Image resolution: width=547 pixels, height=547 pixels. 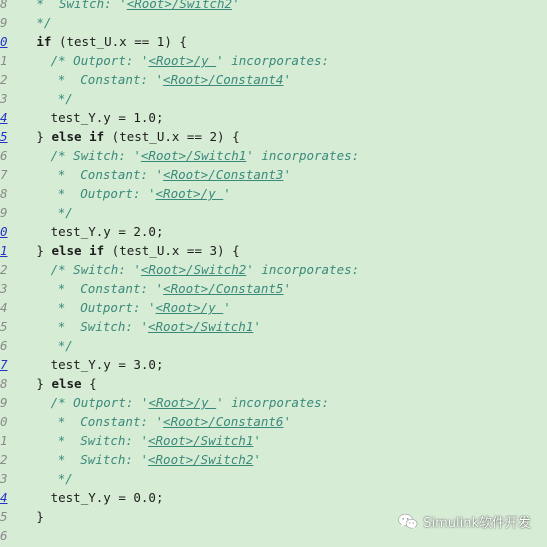 I want to click on code-text: * Constant: ', so click(x=110, y=288).